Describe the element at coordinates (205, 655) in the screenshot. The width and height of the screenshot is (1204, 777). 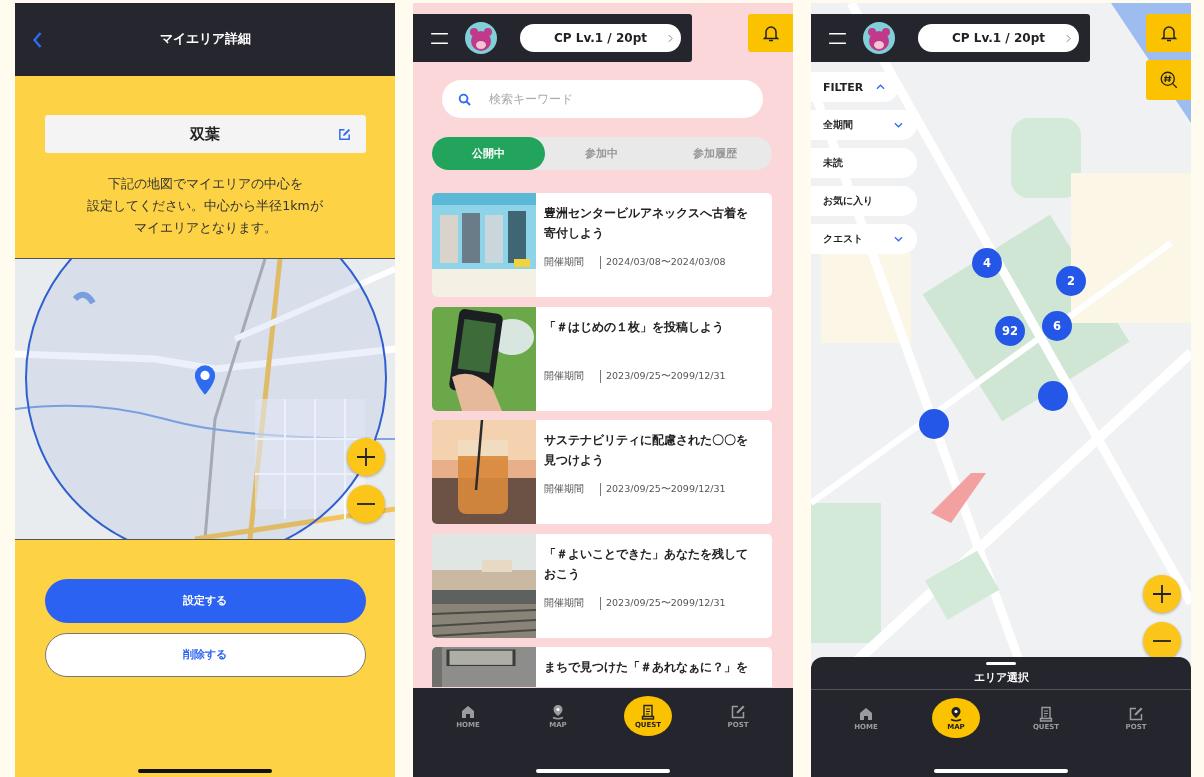
I see `delete-button: 削除する` at that location.